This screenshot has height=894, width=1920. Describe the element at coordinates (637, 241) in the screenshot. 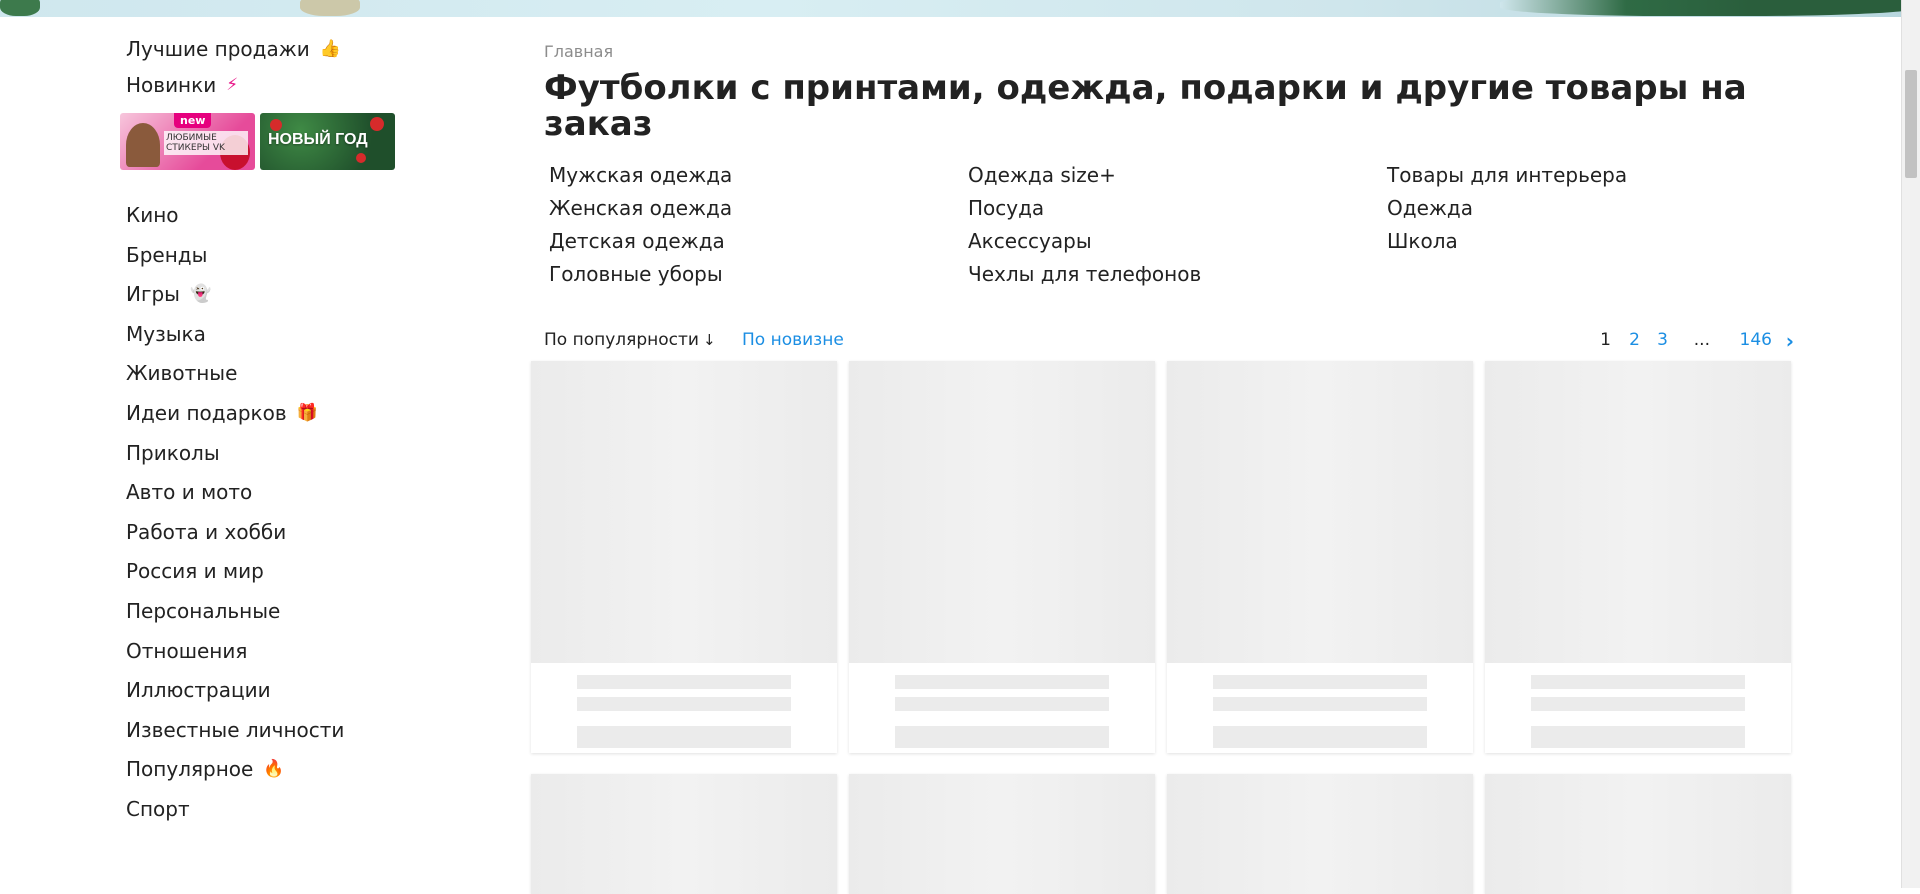

I see `category-link: Детская одежда` at that location.